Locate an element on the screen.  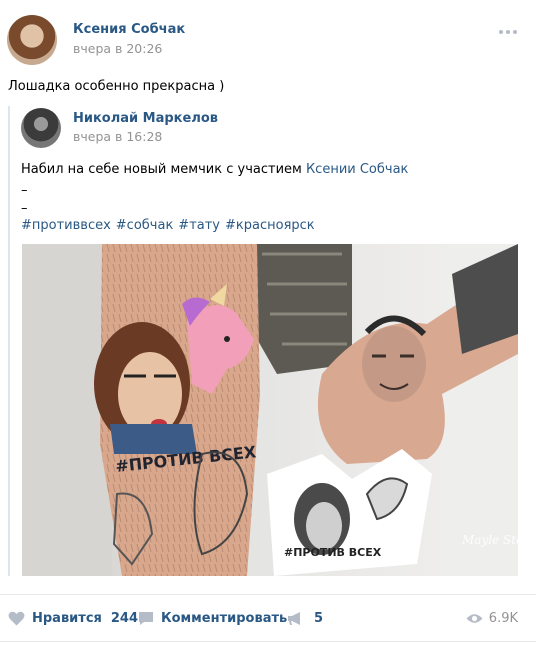
hashtag-link: #собчак is located at coordinates (145, 225).